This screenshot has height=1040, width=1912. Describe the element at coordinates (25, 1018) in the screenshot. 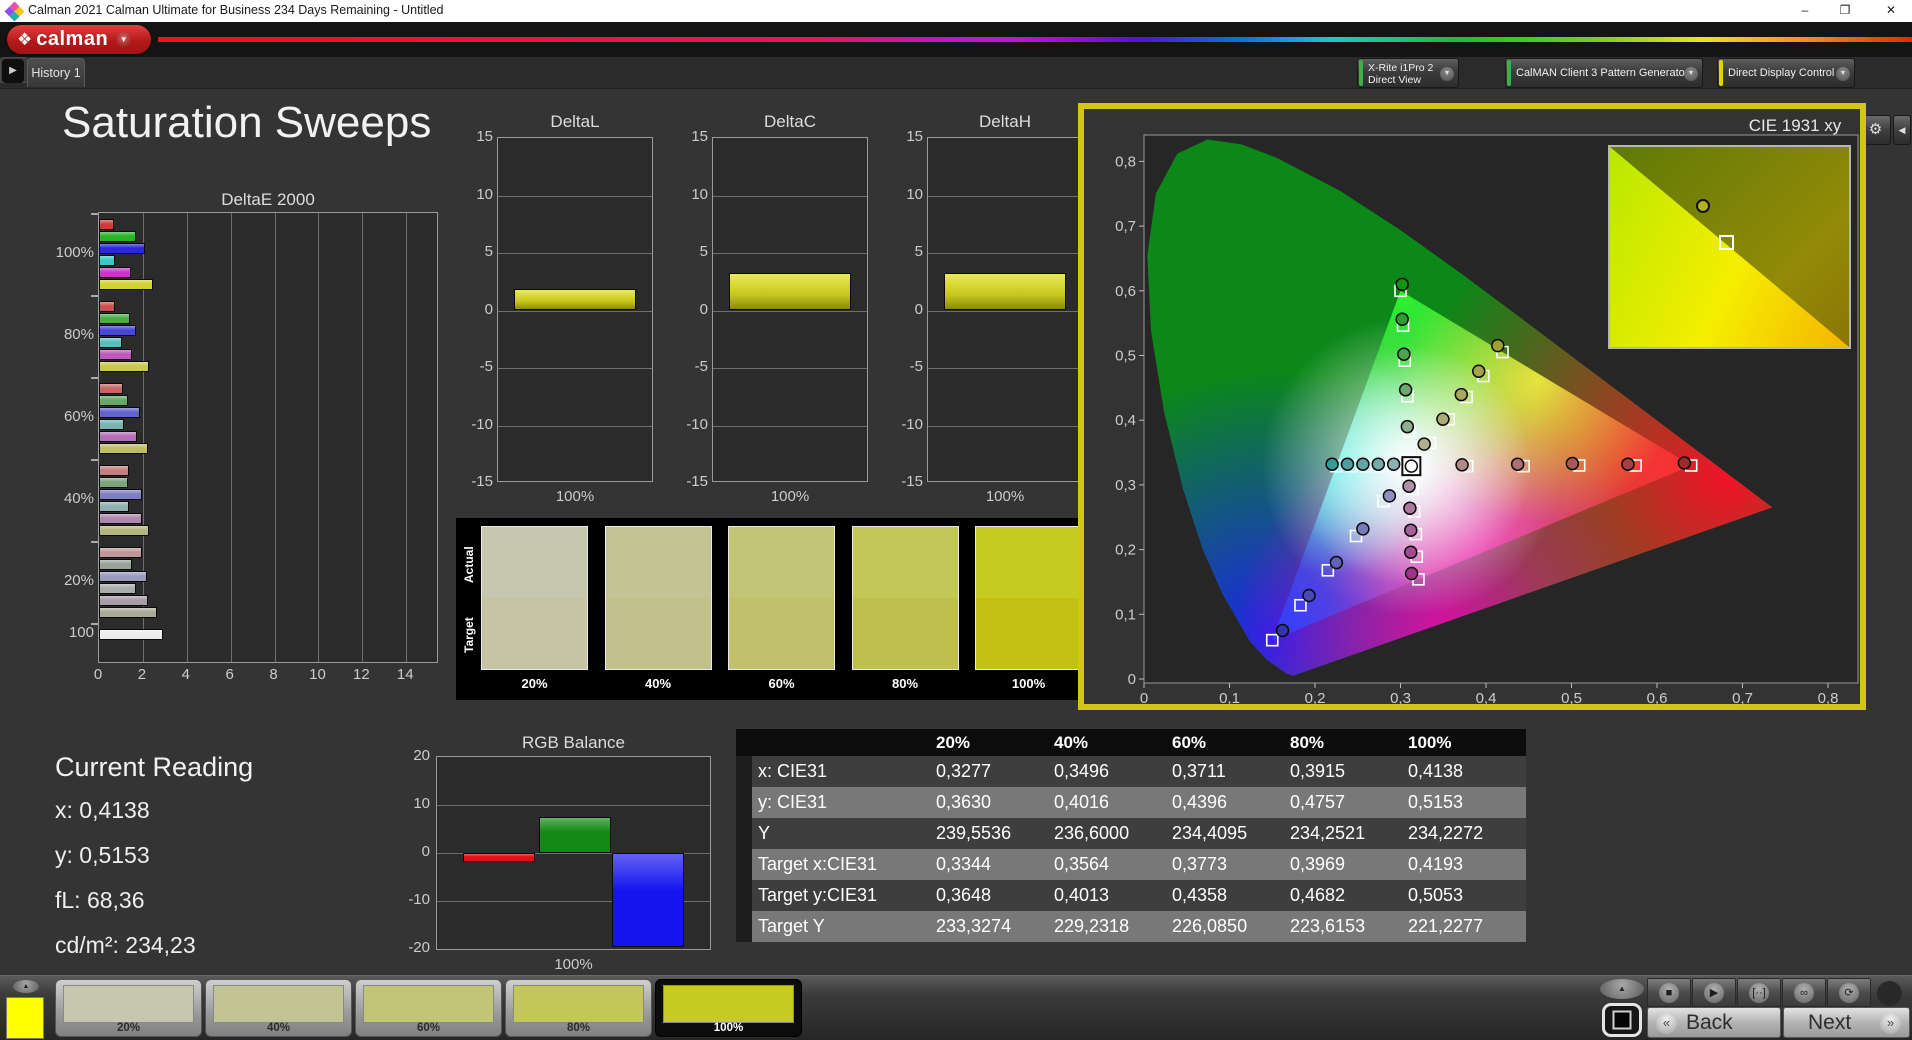

I see `active-patch-swatch` at that location.